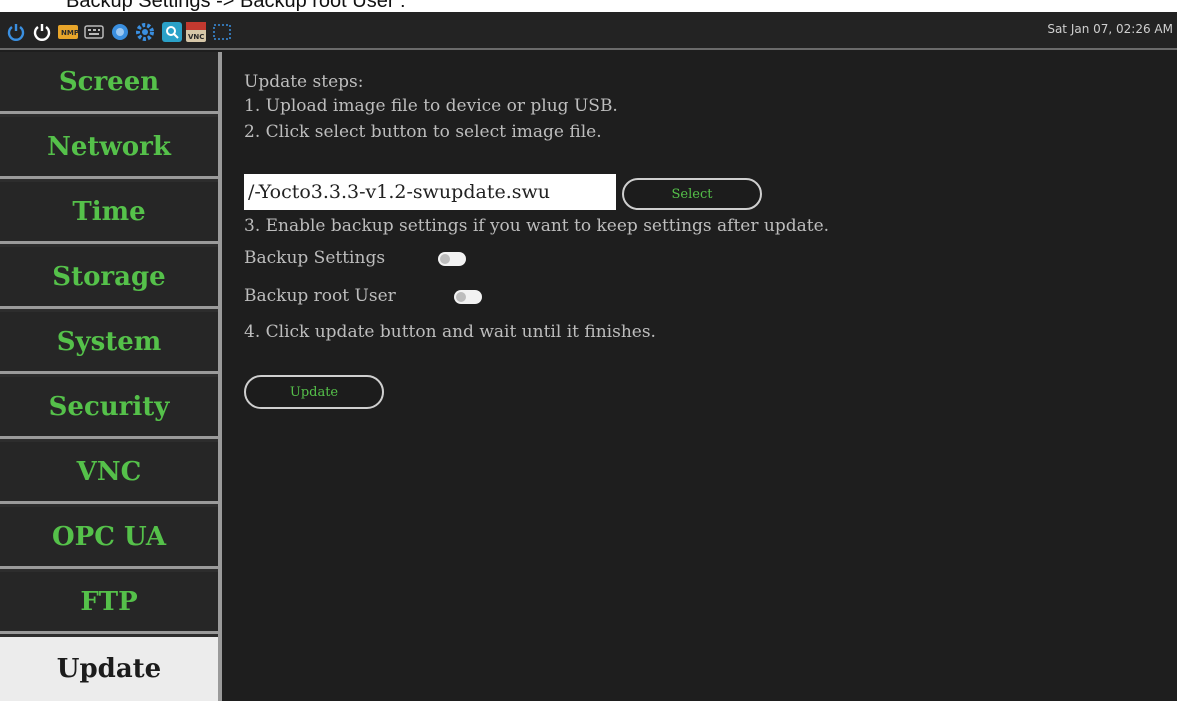  What do you see at coordinates (109, 213) in the screenshot?
I see `sidebar-item-time: Time` at bounding box center [109, 213].